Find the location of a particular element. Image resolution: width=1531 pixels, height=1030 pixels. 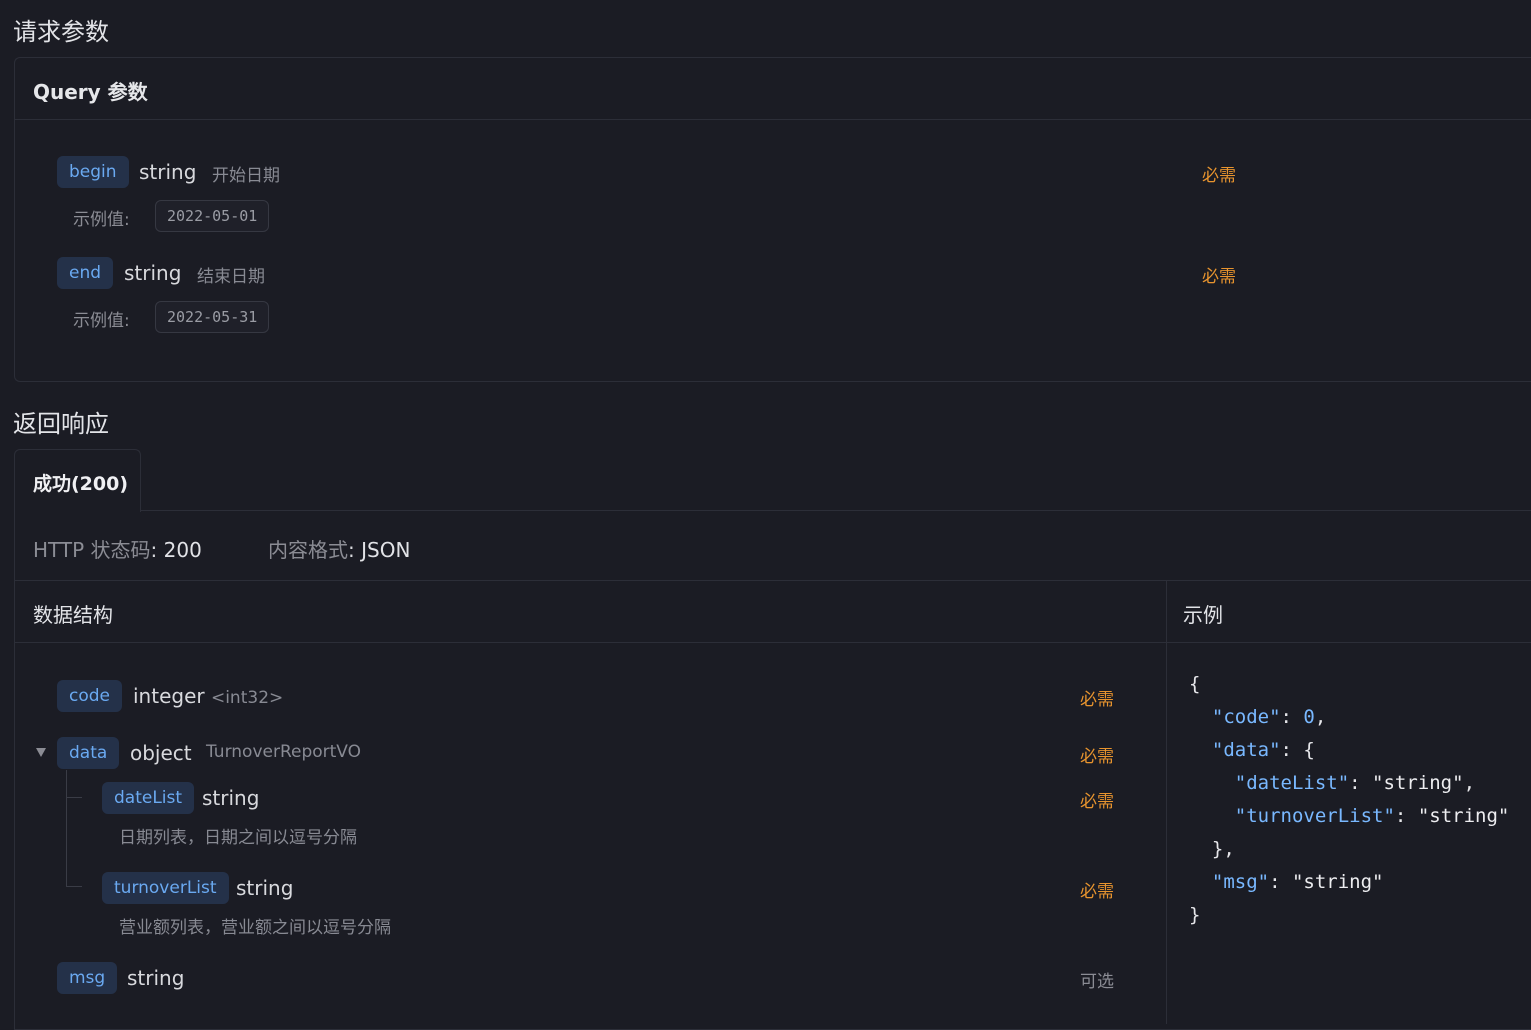

field-type-data: object is located at coordinates (161, 753).